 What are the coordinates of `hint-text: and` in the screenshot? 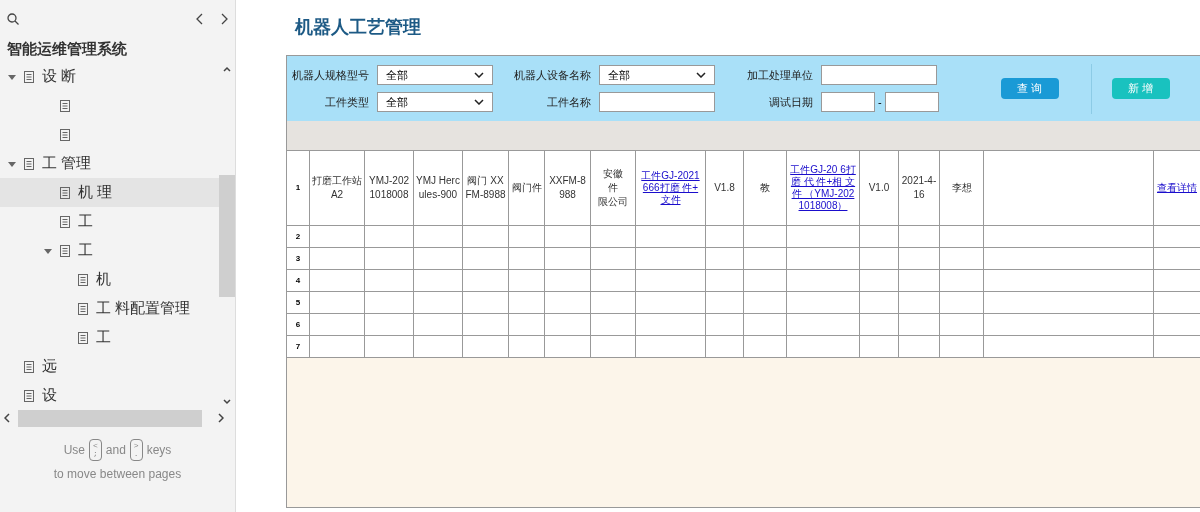 It's located at (115, 450).